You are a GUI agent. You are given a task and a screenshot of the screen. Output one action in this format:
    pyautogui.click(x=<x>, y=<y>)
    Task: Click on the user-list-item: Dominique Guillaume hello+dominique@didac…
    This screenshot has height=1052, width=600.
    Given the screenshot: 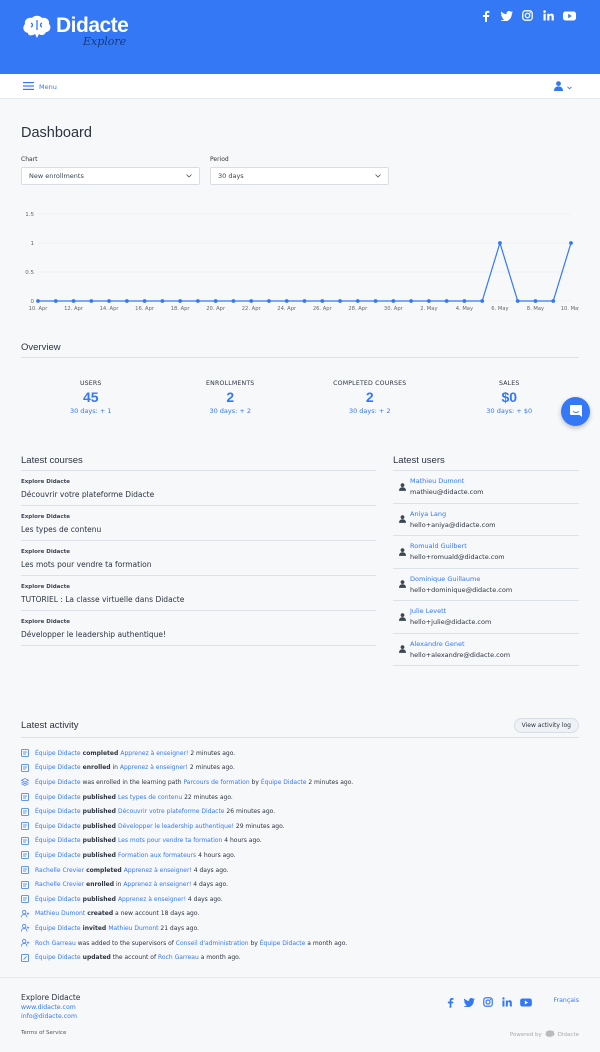 What is the action you would take?
    pyautogui.click(x=486, y=585)
    